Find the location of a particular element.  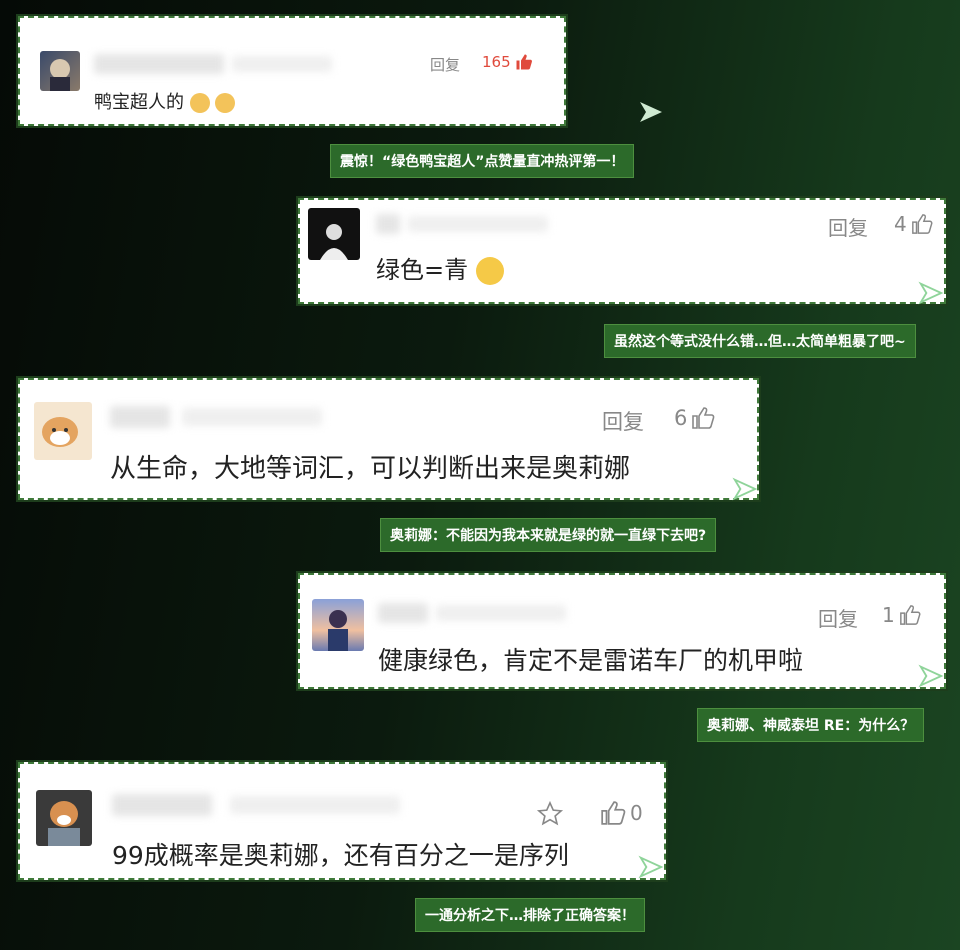

like-count: 4 is located at coordinates (900, 224).